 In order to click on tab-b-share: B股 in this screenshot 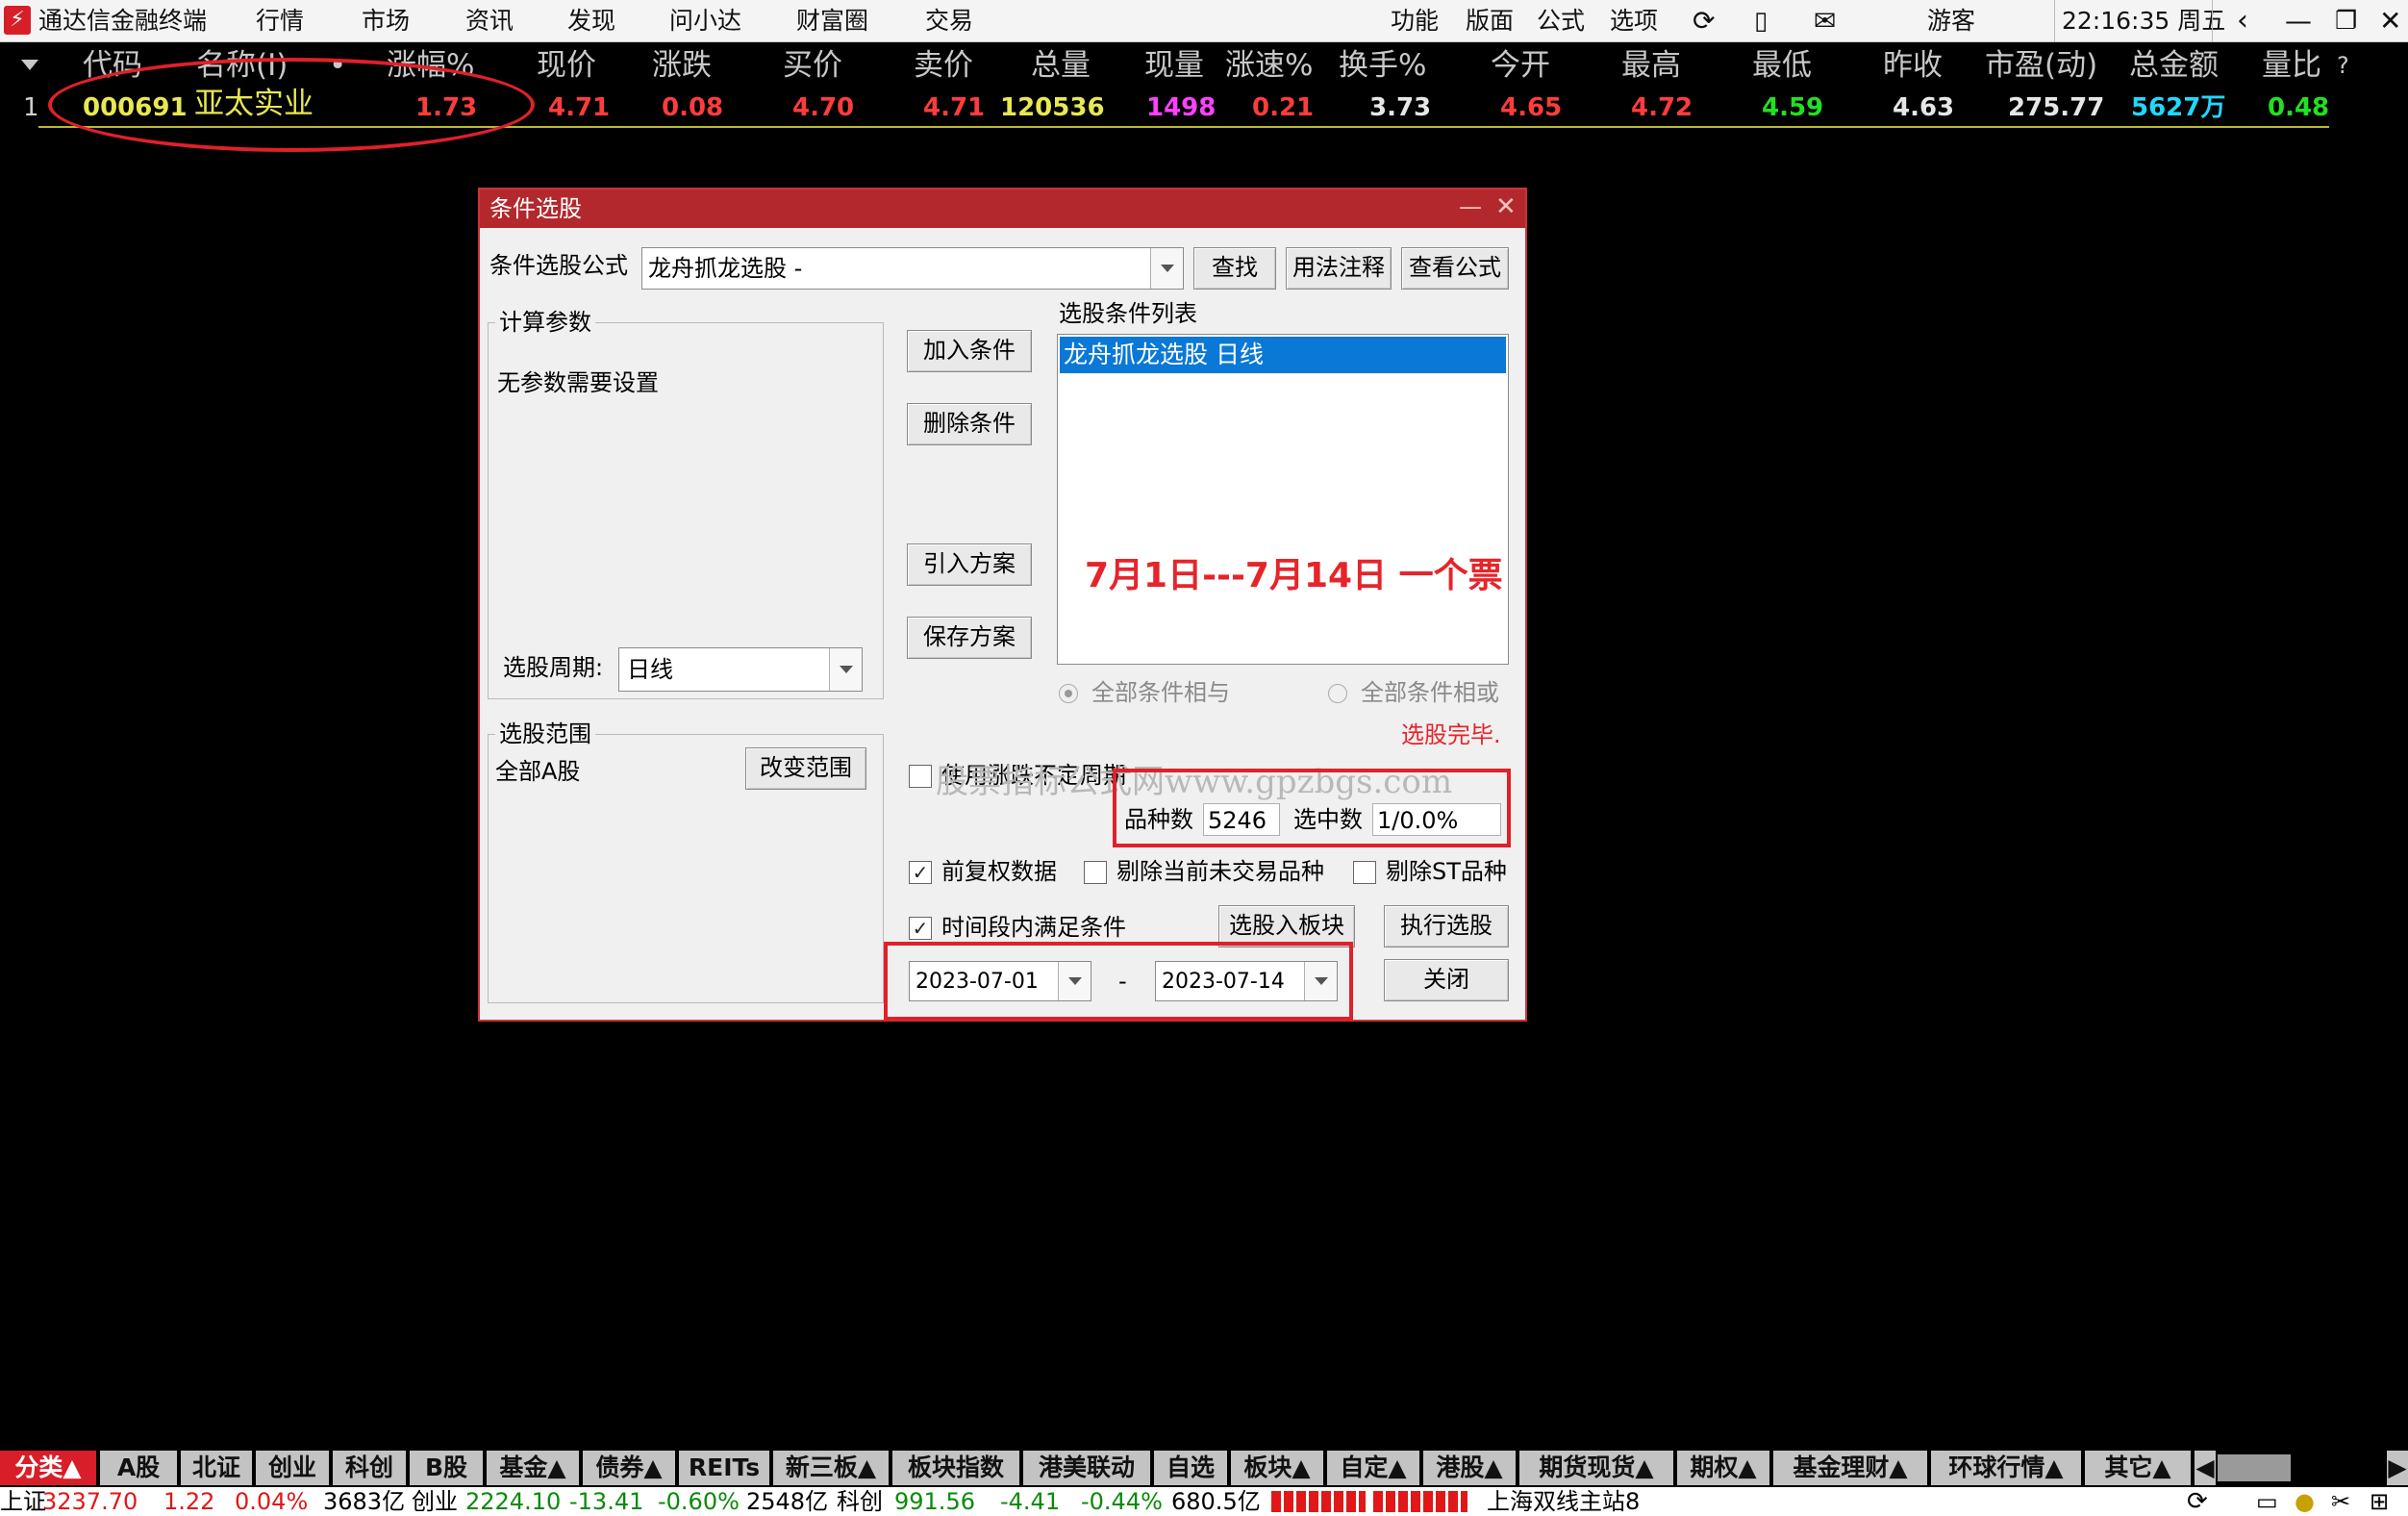, I will do `click(446, 1468)`.